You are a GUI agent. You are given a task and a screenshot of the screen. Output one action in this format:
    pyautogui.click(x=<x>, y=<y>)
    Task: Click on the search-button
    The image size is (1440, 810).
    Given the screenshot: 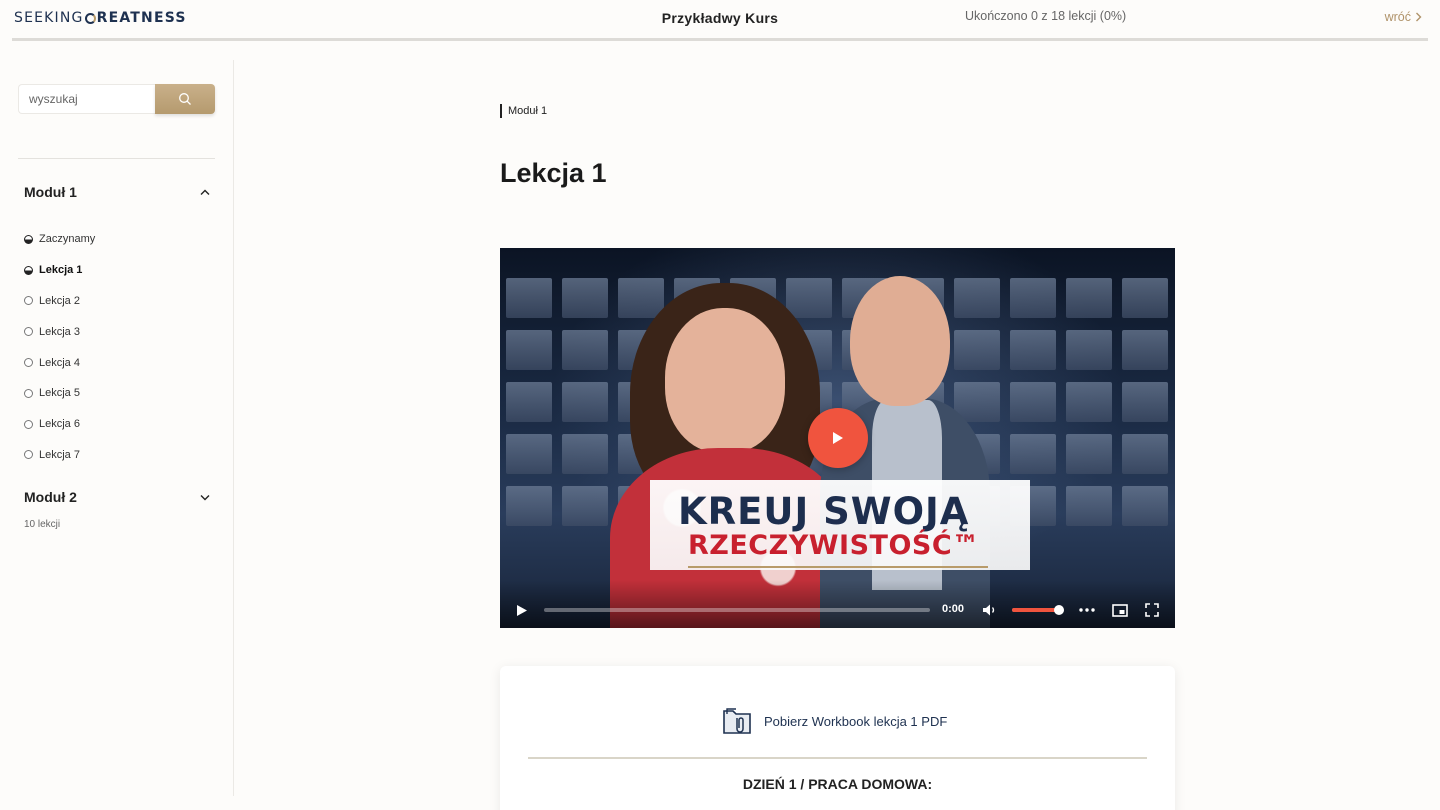 What is the action you would take?
    pyautogui.click(x=185, y=99)
    